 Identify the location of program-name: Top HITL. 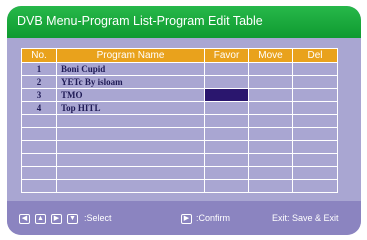
(130, 108).